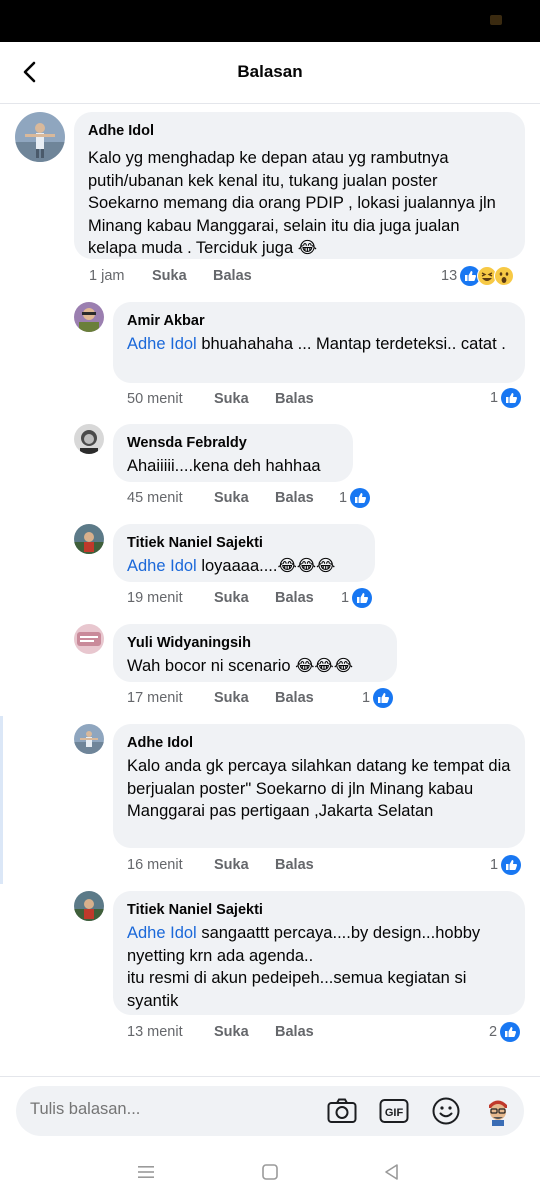 The width and height of the screenshot is (540, 1200). I want to click on reply-text: Adhe Idol loyaaaa....😂😂😂, so click(231, 566).